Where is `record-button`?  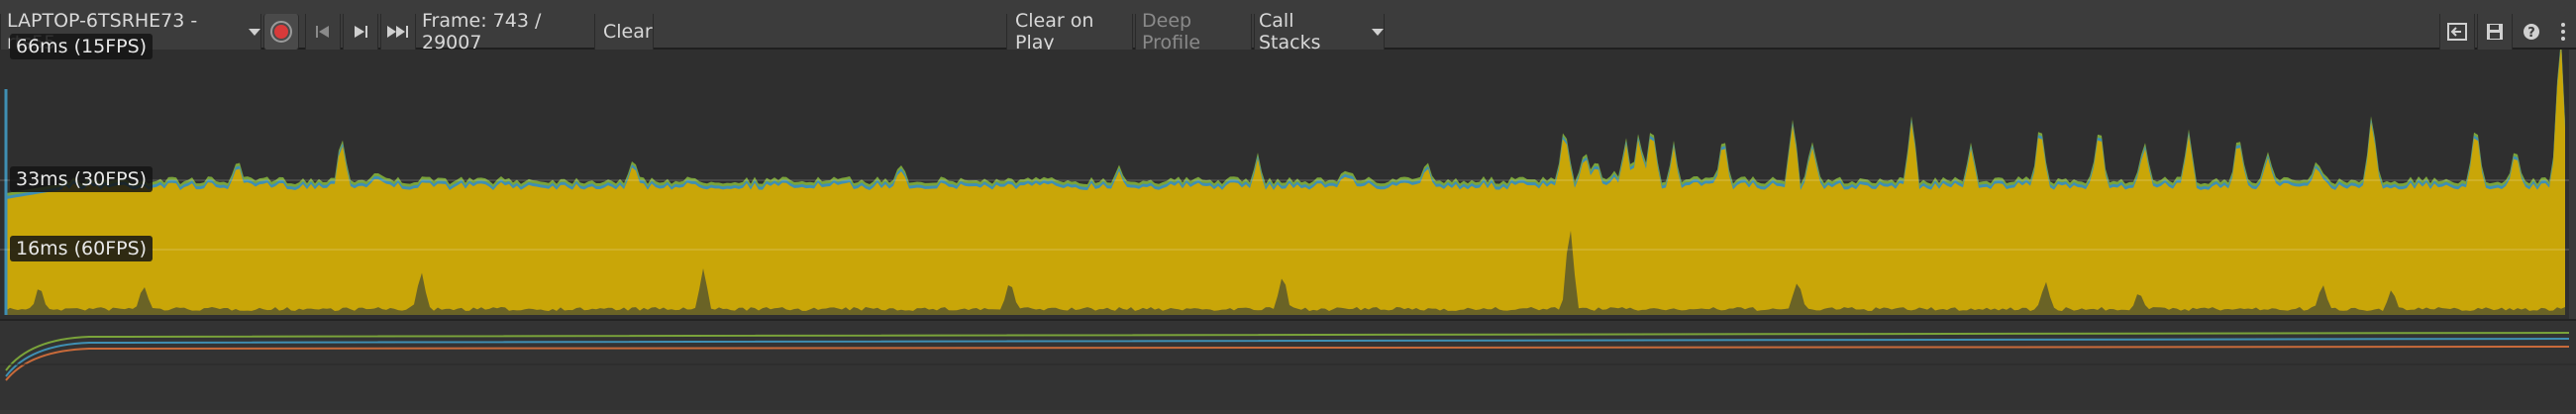 record-button is located at coordinates (281, 32).